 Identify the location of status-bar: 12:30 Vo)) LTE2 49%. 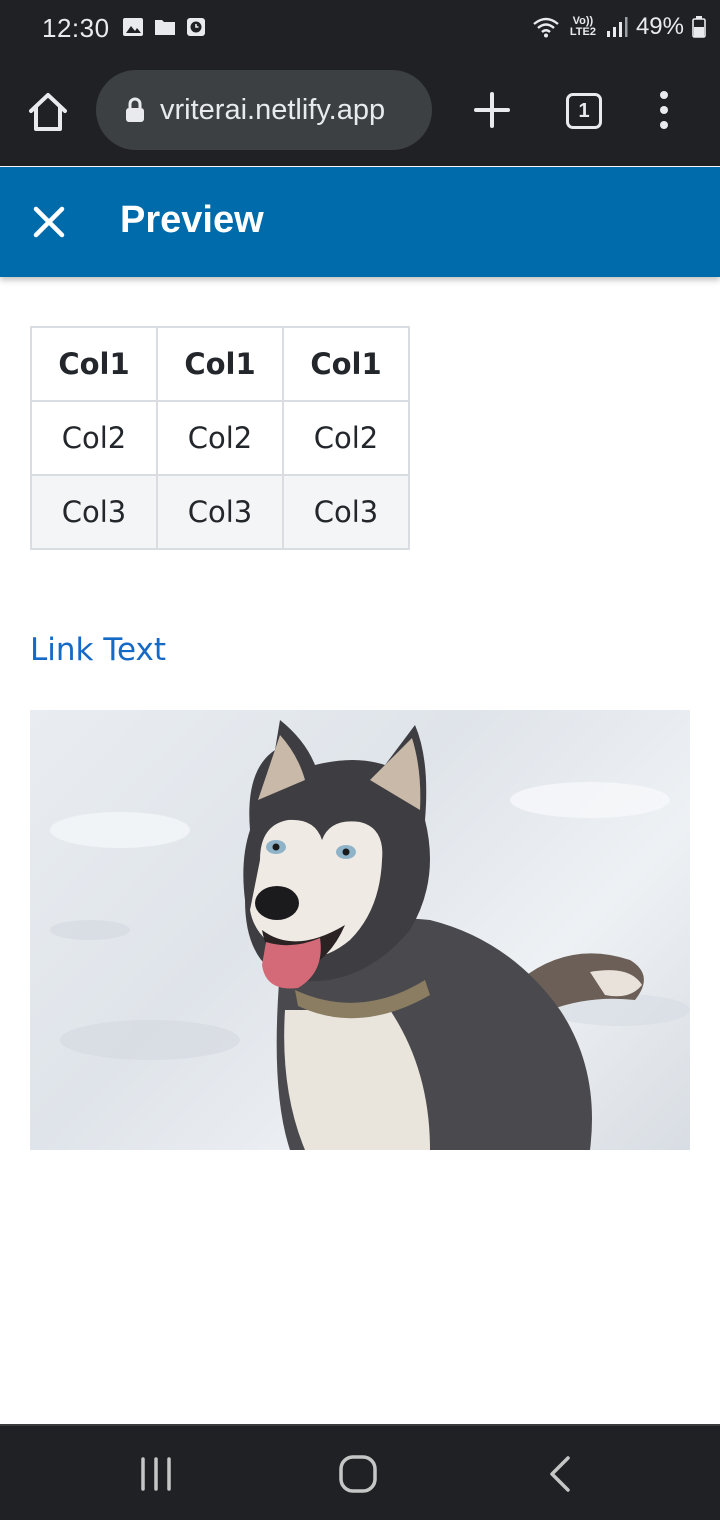
(360, 28).